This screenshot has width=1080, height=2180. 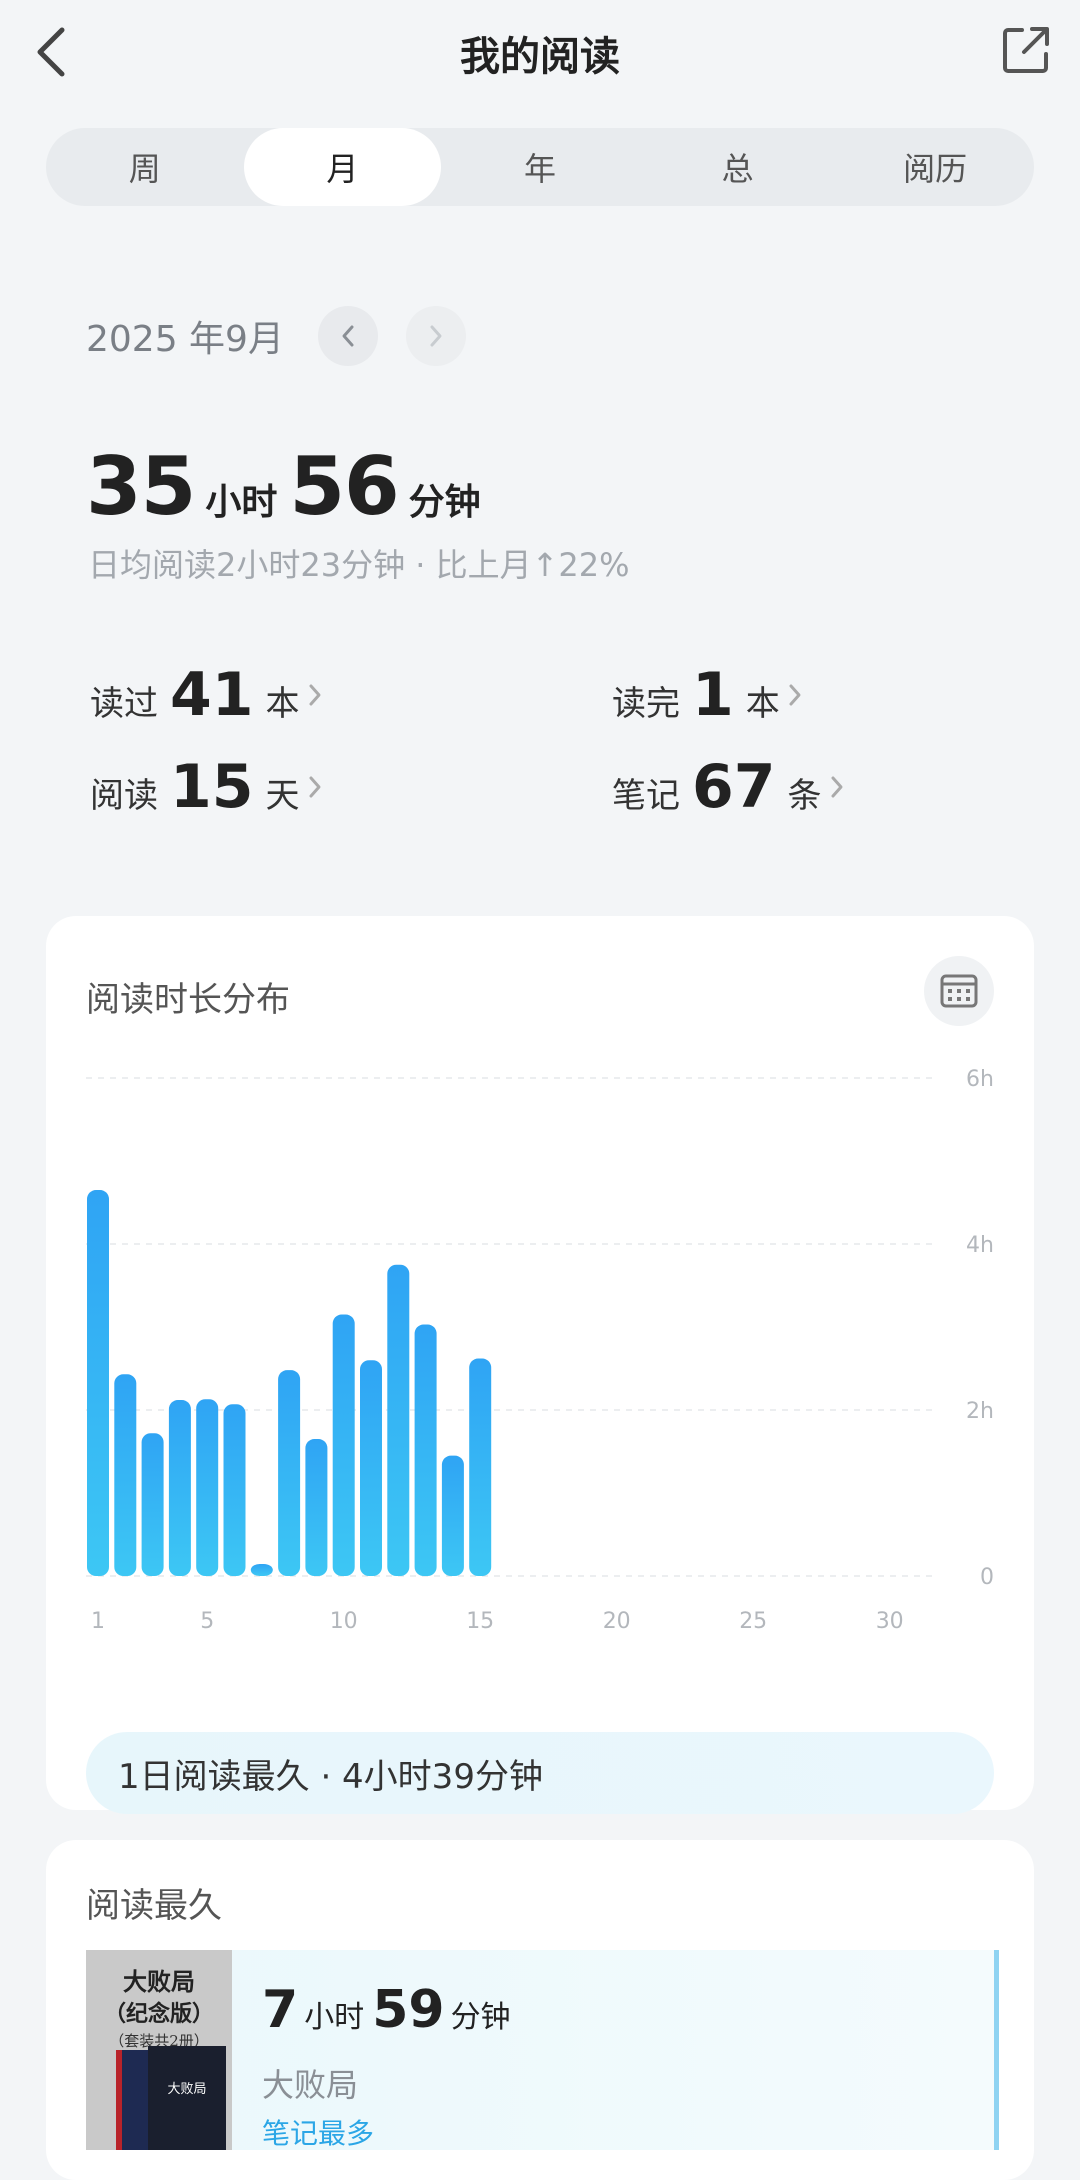 I want to click on period-label: 2025 年9月, so click(x=185, y=339).